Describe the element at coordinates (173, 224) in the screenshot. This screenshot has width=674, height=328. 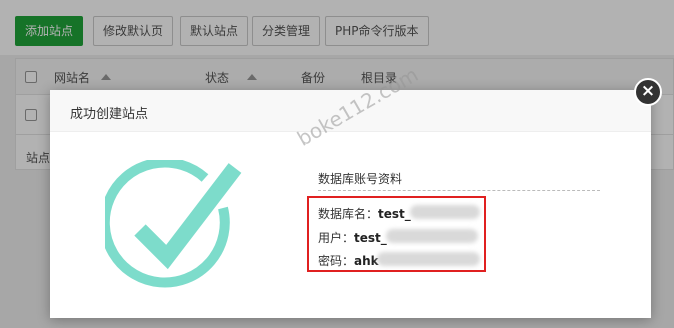
I see `checkmark-circle-icon` at that location.